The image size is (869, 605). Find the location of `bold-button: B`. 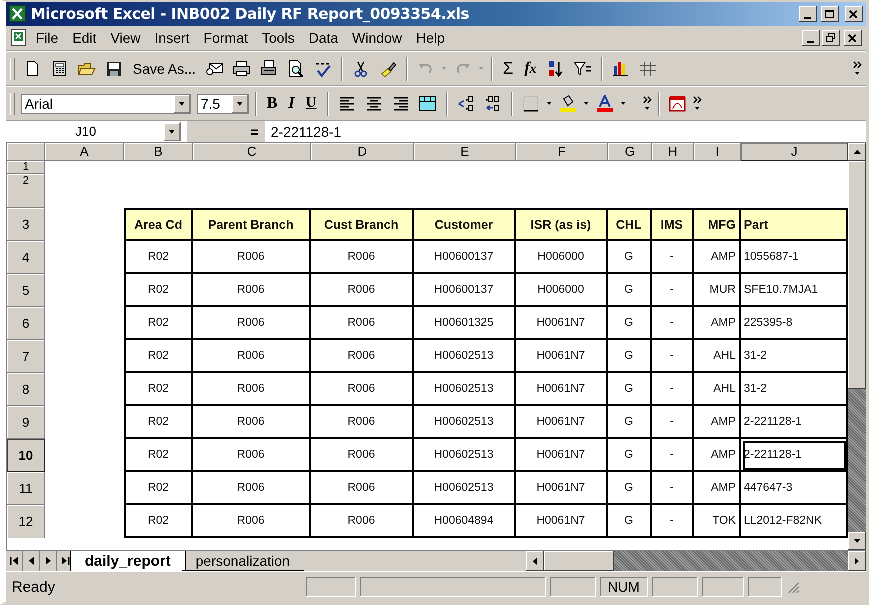

bold-button: B is located at coordinates (272, 103).